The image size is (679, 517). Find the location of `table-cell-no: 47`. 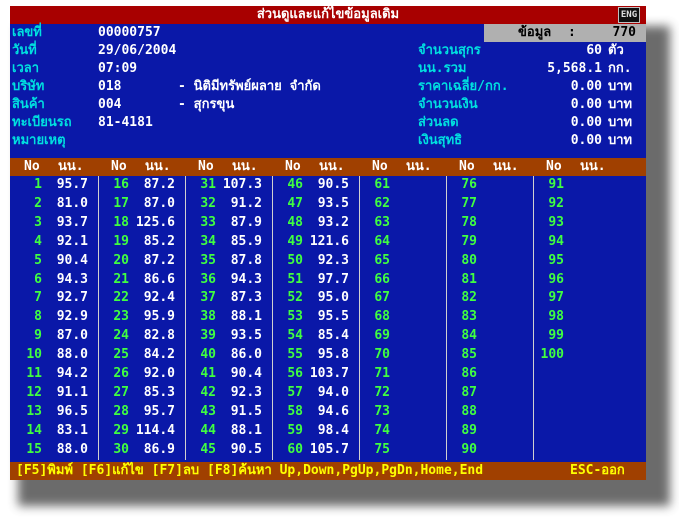

table-cell-no: 47 is located at coordinates (295, 203).